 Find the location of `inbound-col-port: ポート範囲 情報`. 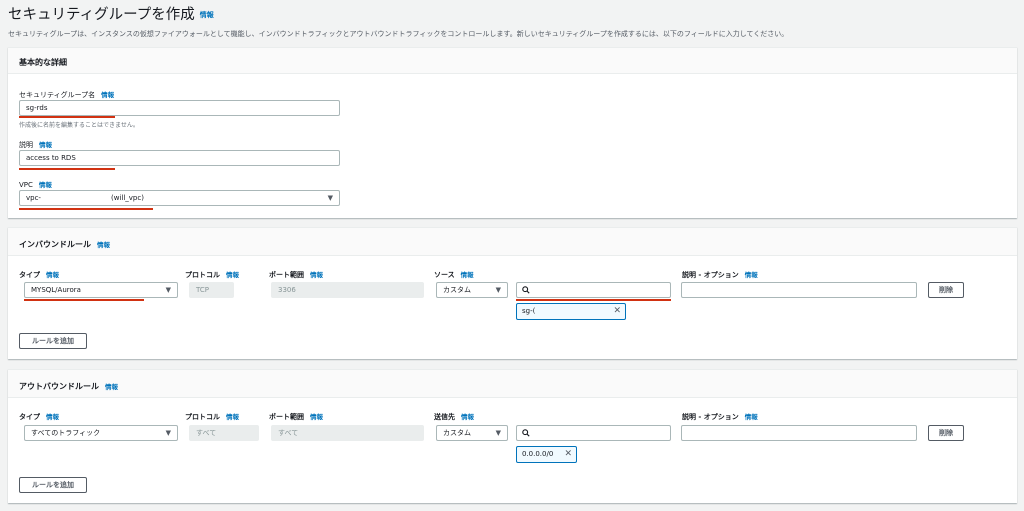

inbound-col-port: ポート範囲 情報 is located at coordinates (296, 275).